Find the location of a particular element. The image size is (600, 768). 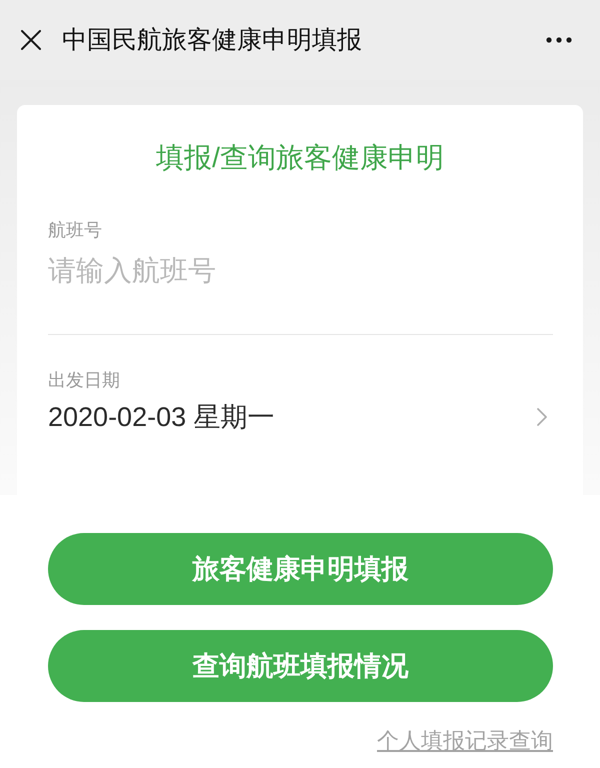

field-label: 航班号 is located at coordinates (75, 230).